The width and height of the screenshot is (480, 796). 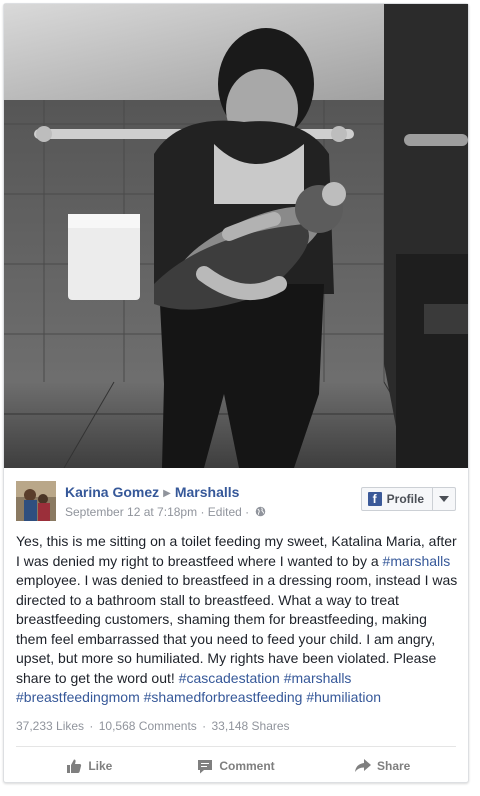 I want to click on facebook-f-icon: f, so click(x=374, y=499).